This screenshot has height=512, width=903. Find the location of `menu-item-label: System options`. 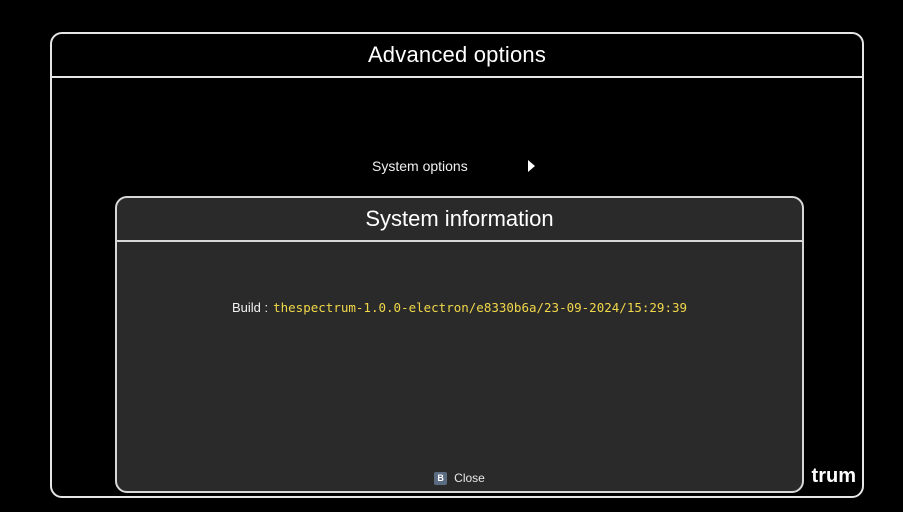

menu-item-label: System options is located at coordinates (420, 166).